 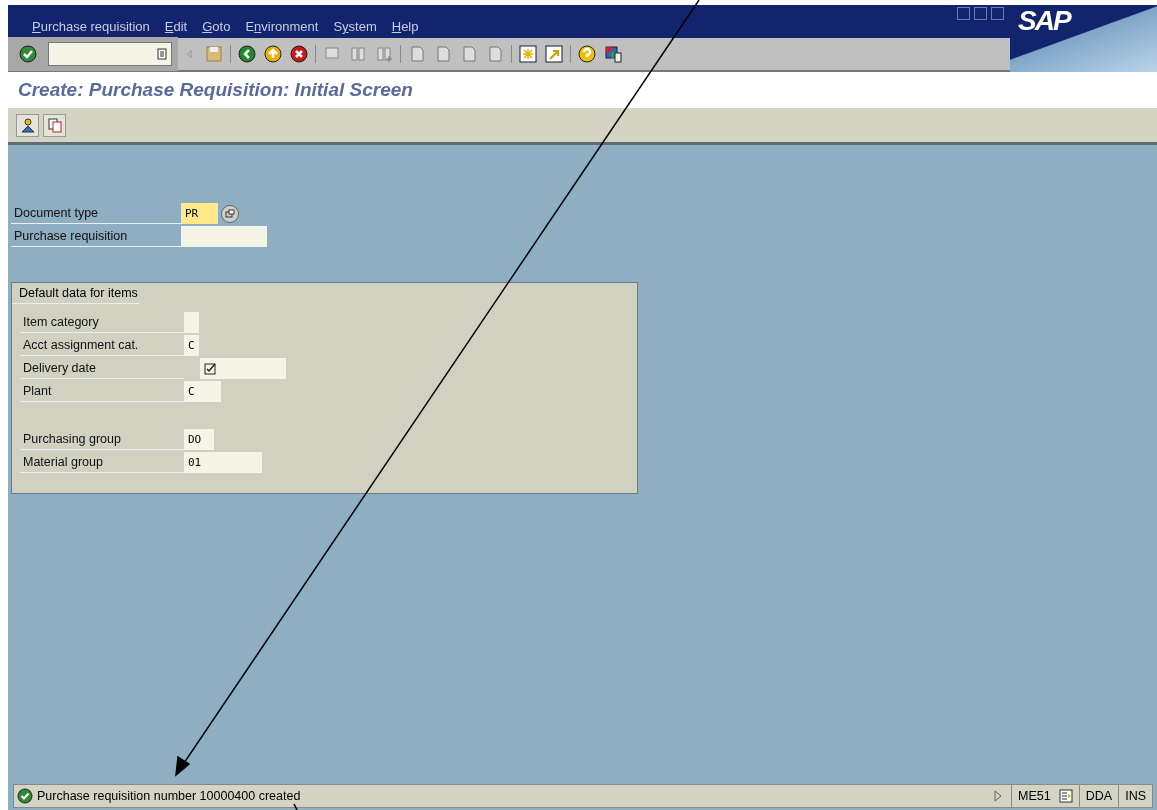 I want to click on transaction-code: ME51, so click(x=1045, y=796).